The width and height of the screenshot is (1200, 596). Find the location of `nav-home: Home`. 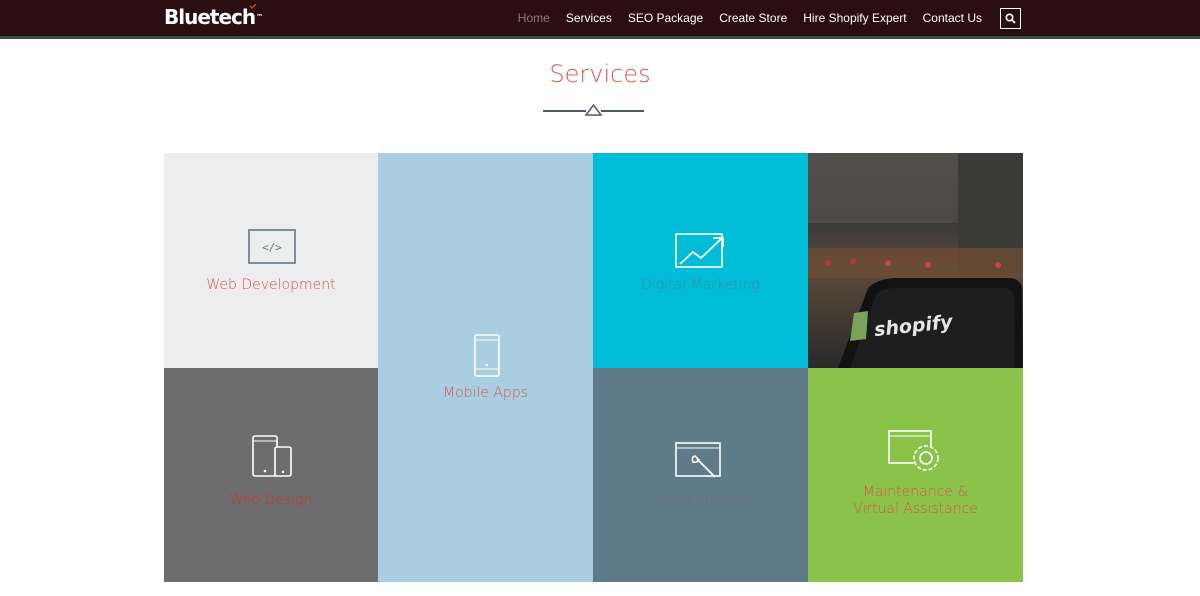

nav-home: Home is located at coordinates (534, 18).